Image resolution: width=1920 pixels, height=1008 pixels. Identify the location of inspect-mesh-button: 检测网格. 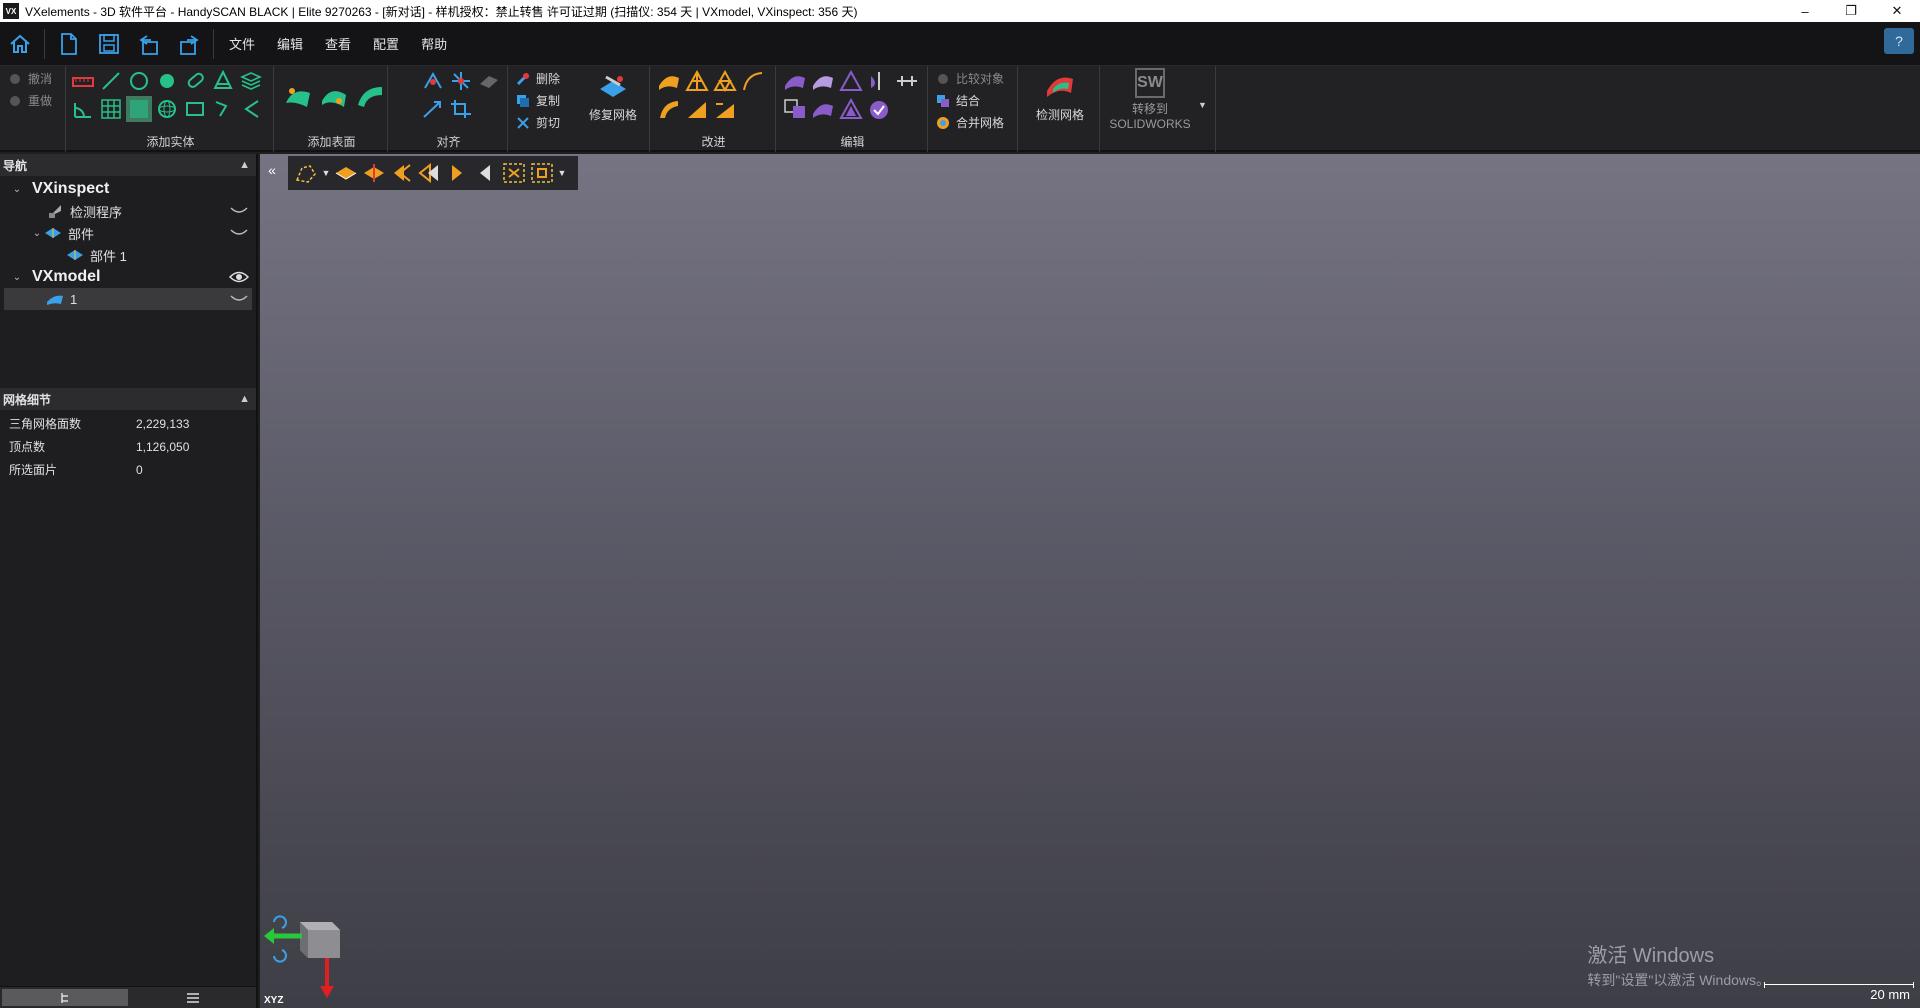
(1060, 95).